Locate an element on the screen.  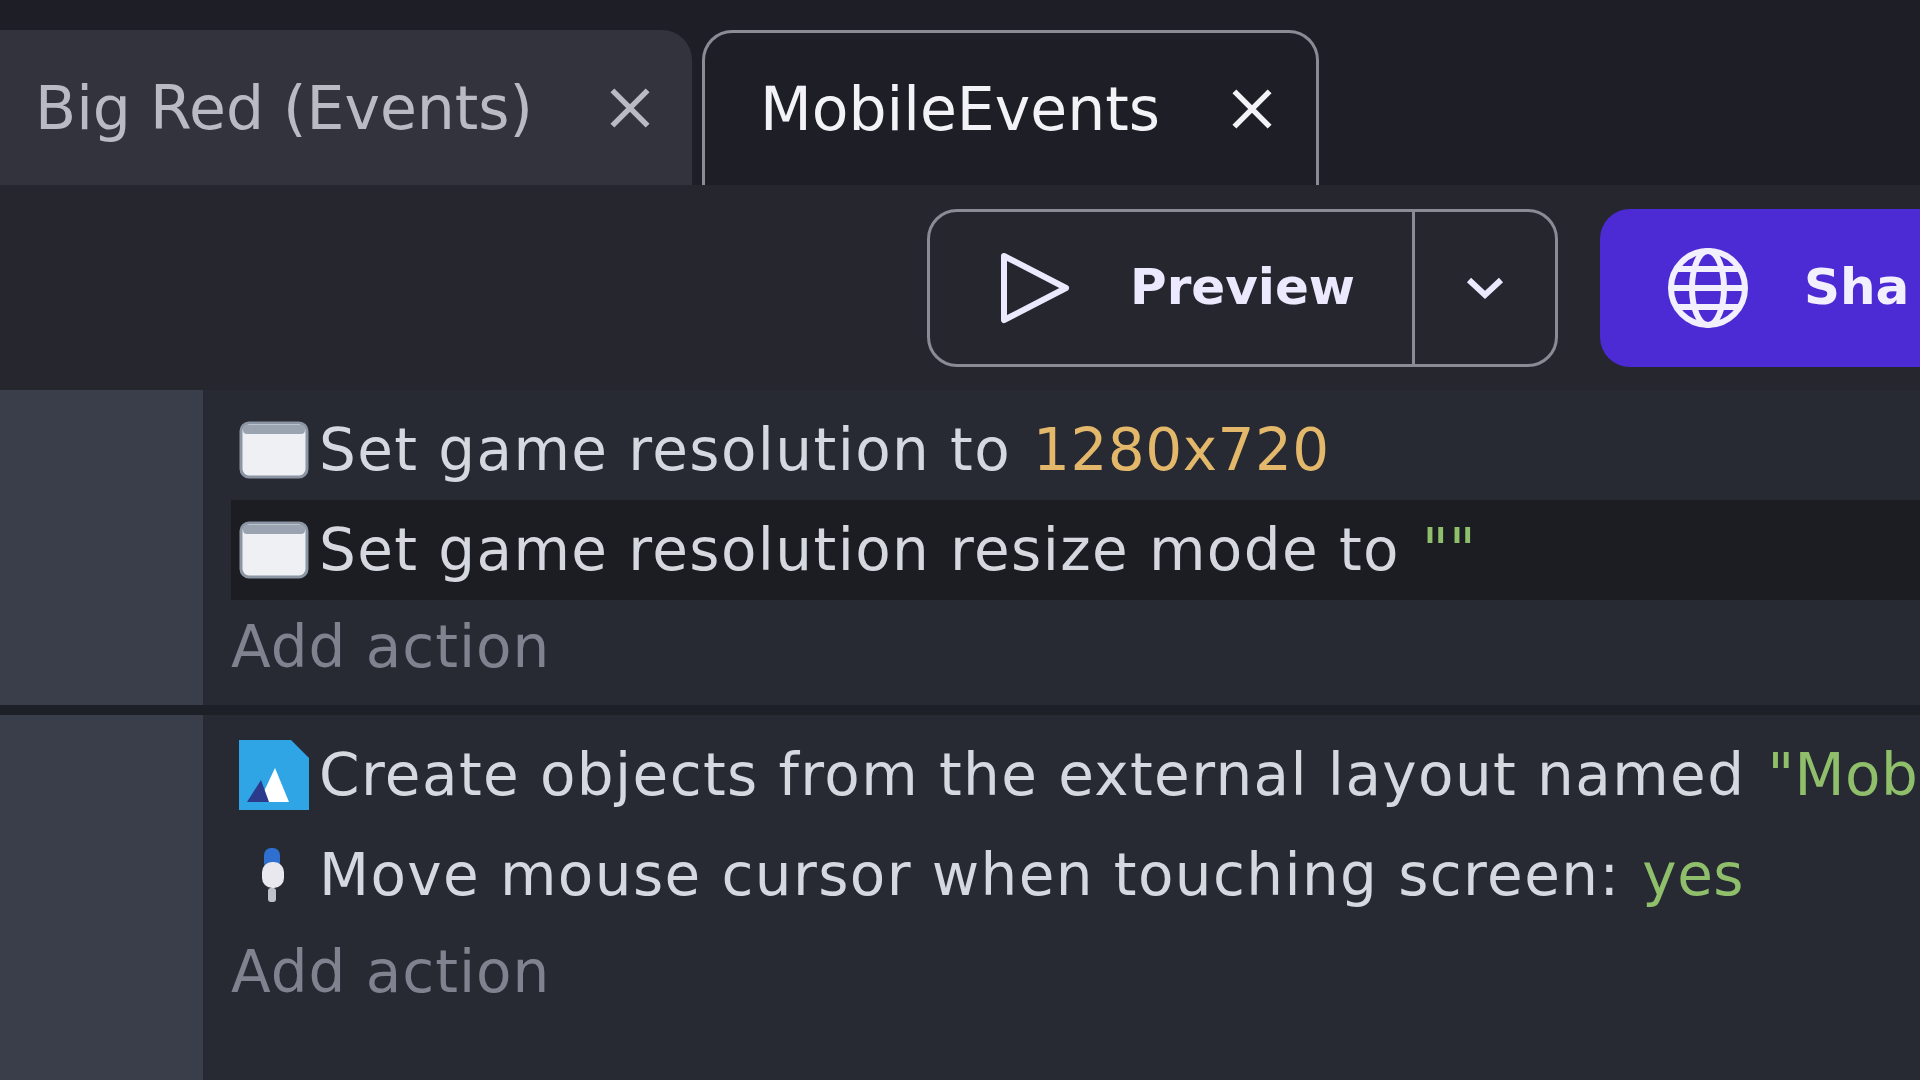
action-text: Set game resolution to is located at coordinates (665, 450).